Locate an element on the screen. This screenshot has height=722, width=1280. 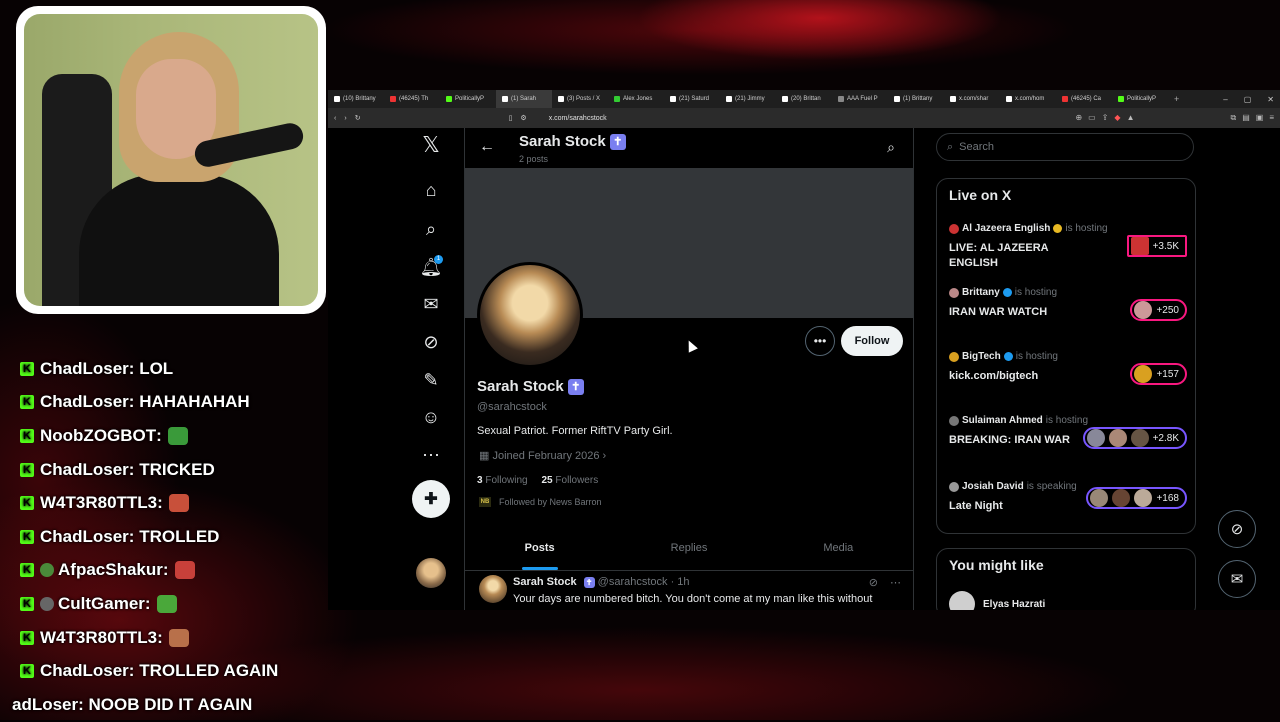
suggested-avatar is located at coordinates (962, 600).